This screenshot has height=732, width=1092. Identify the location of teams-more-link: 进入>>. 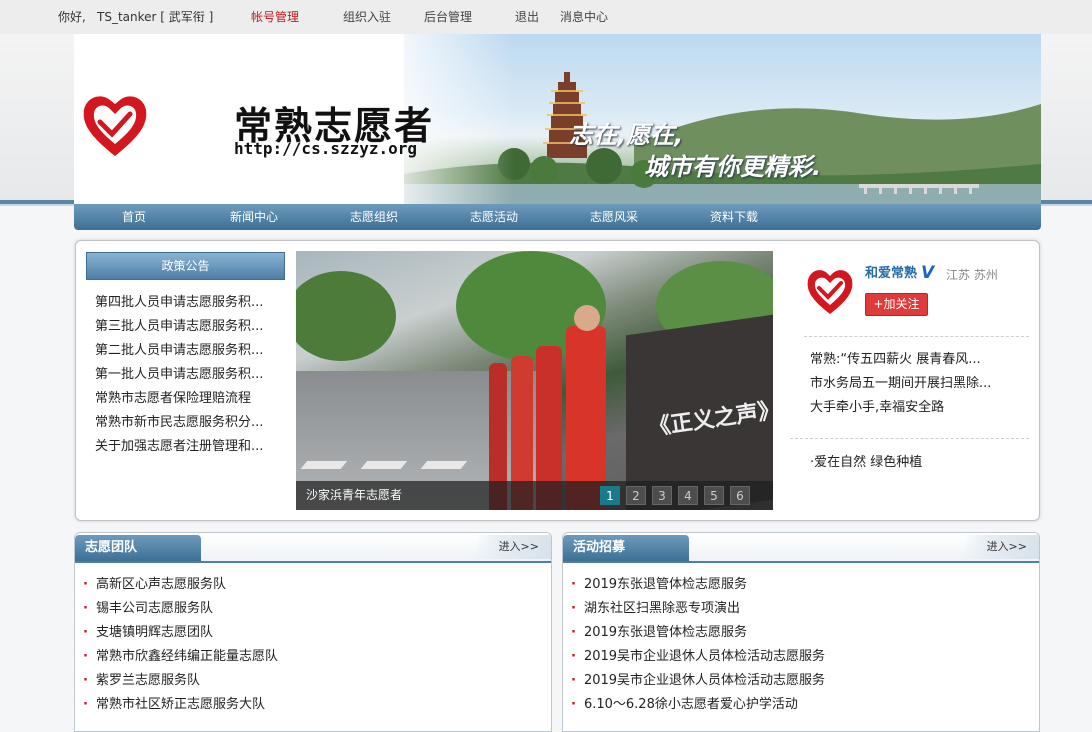
(519, 547).